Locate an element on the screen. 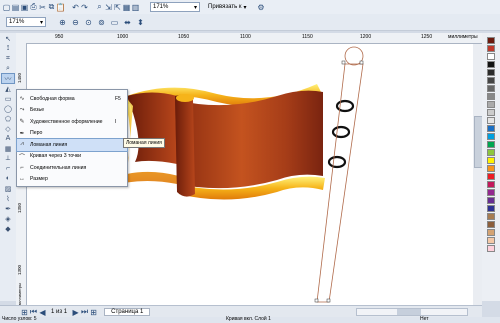  search-content-icon: ⌕ is located at coordinates (99, 7).